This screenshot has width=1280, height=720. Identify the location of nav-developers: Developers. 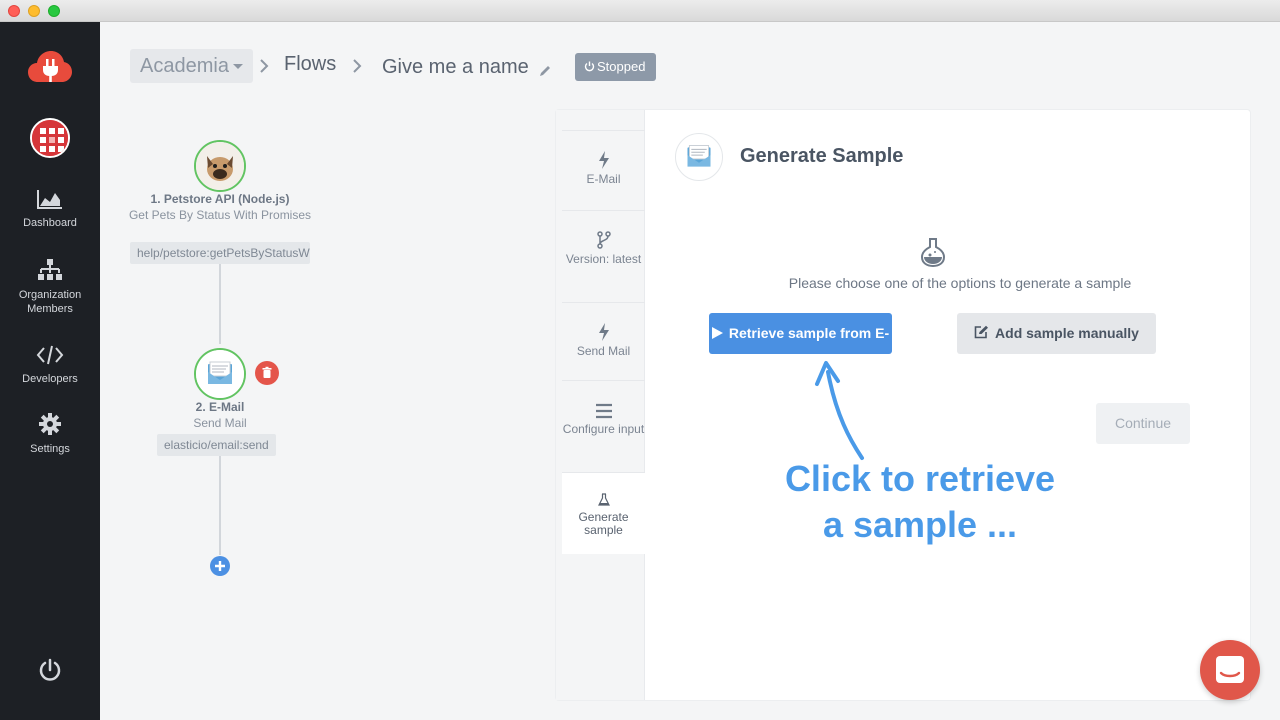
(50, 365).